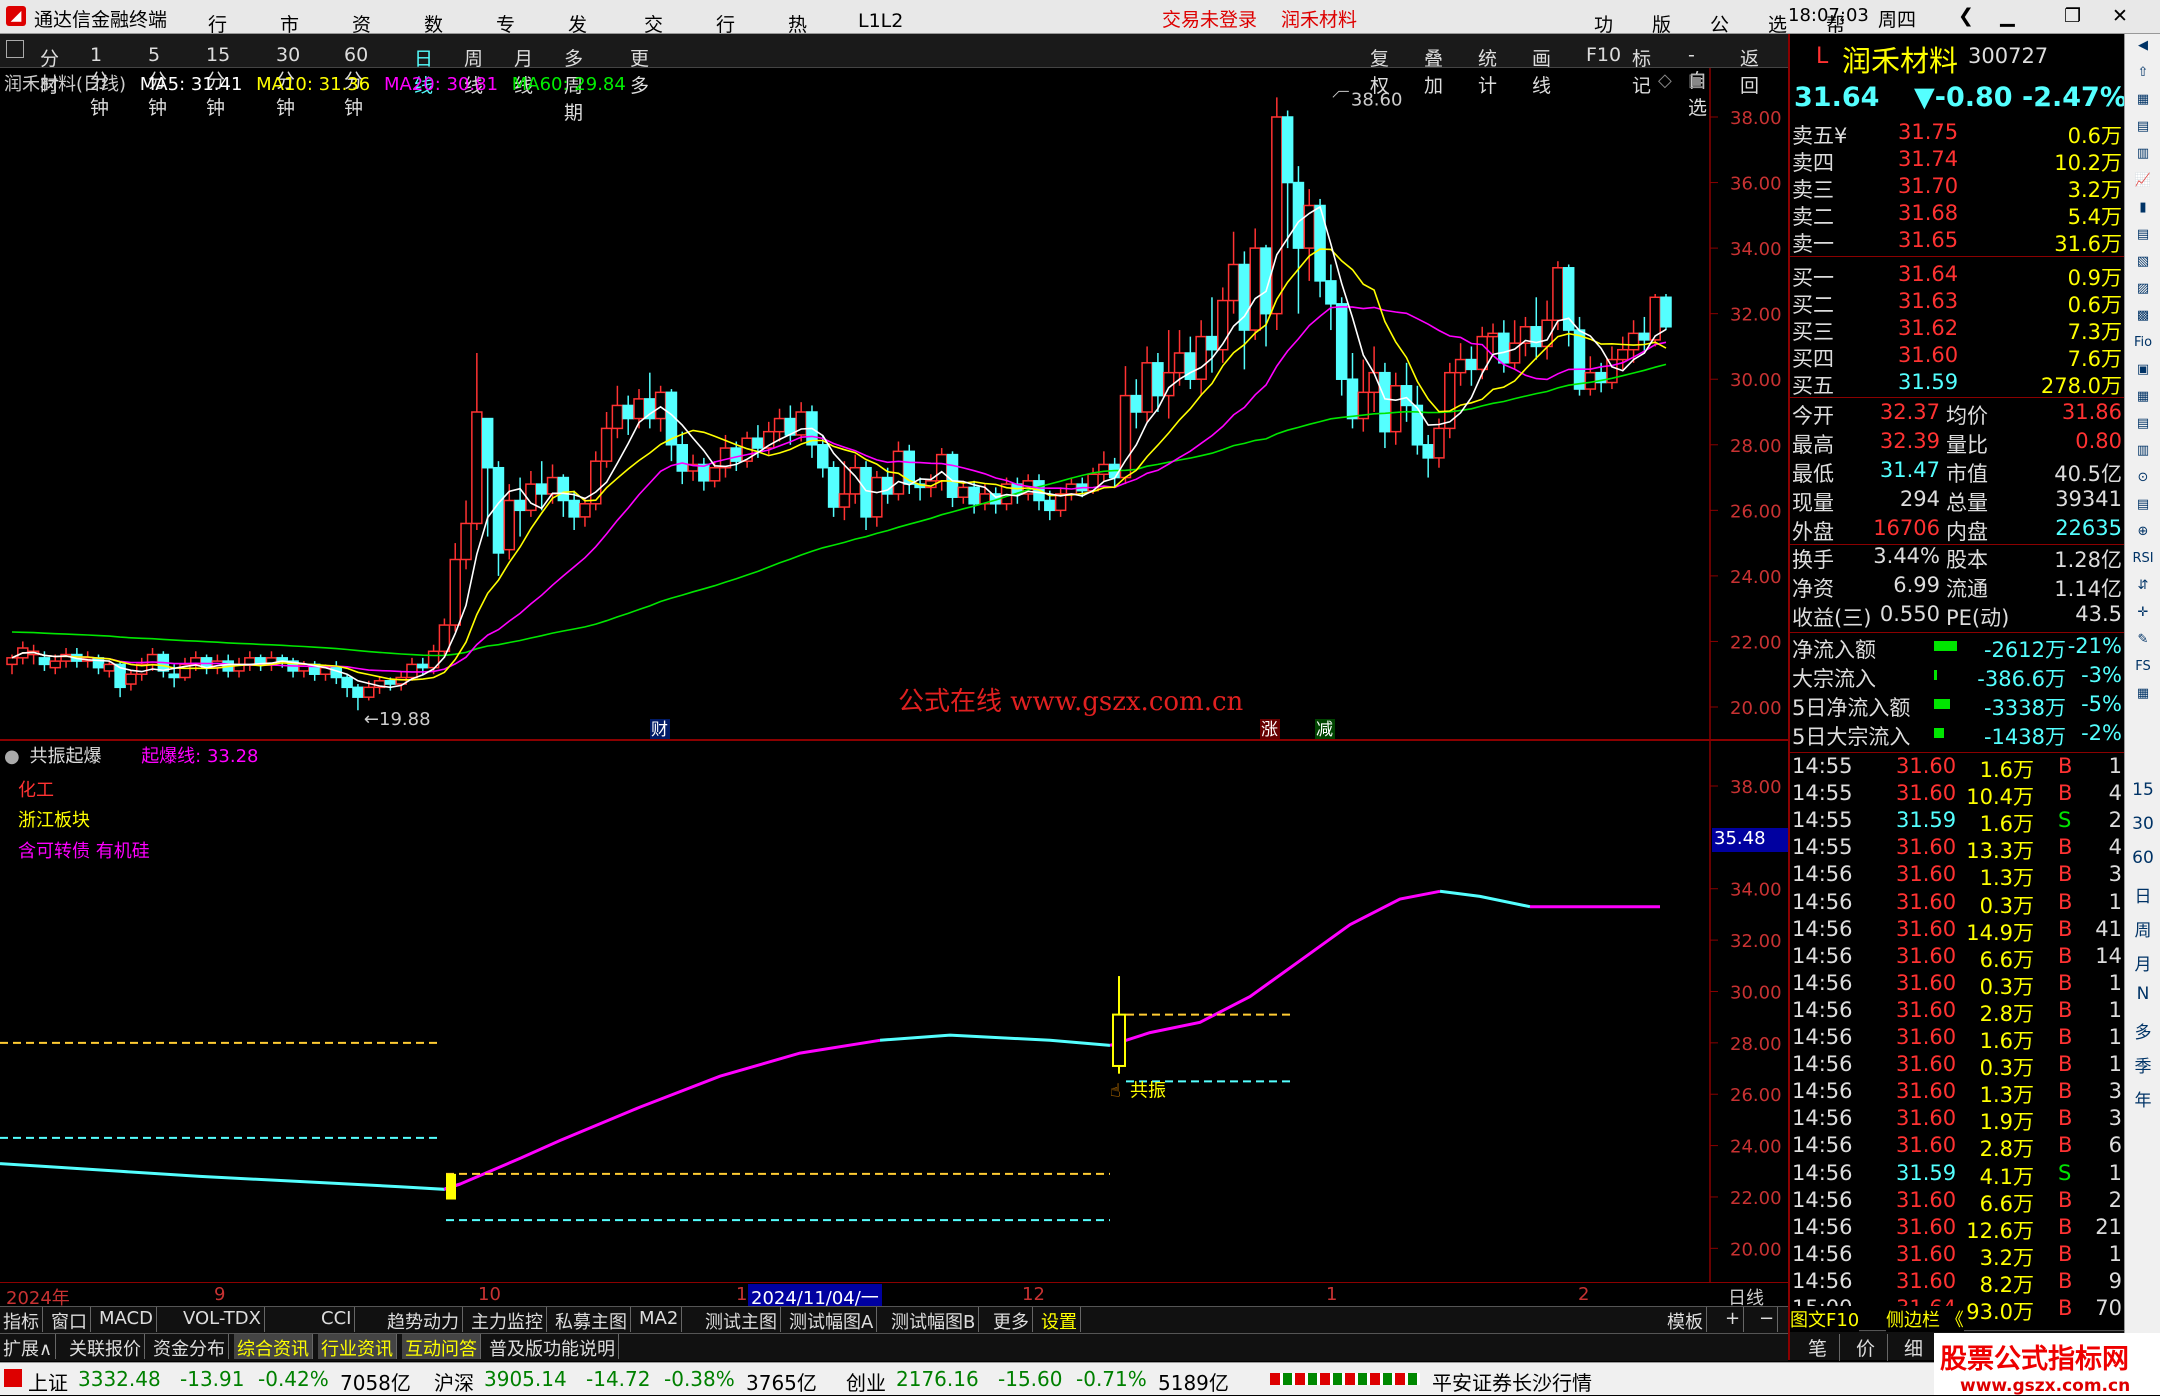  What do you see at coordinates (2142, 790) in the screenshot?
I see `side-period-0: 15` at bounding box center [2142, 790].